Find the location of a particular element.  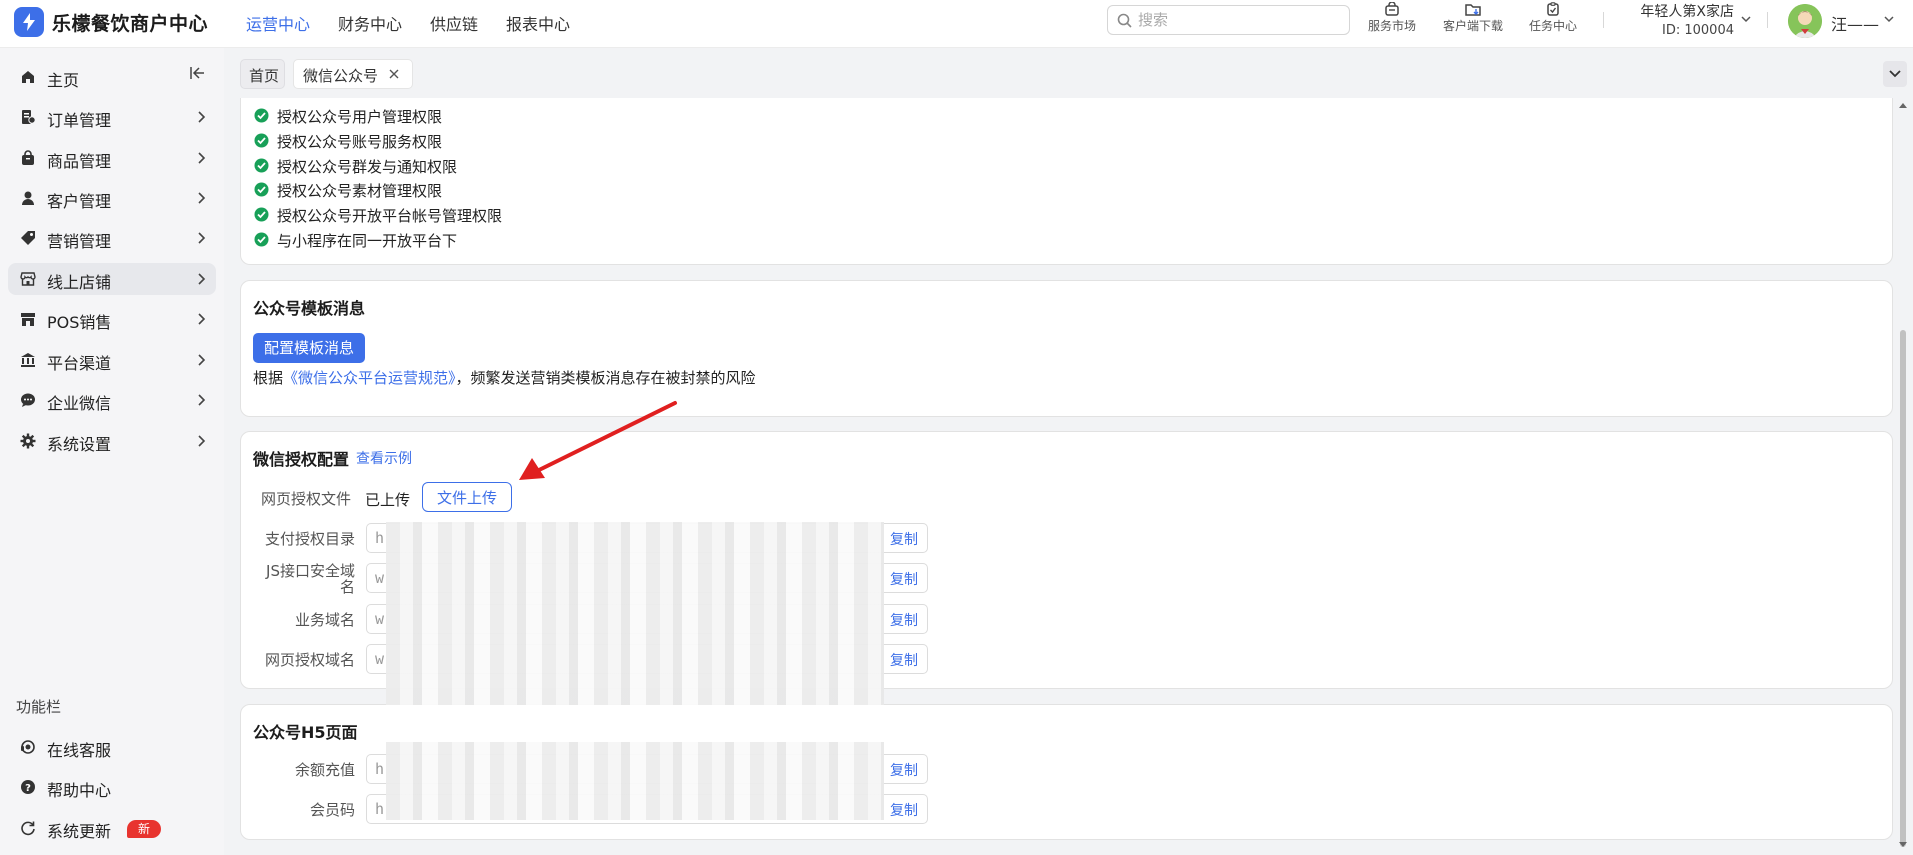

sidebar-item-help-center: ? 帮助中心 is located at coordinates (112, 787).